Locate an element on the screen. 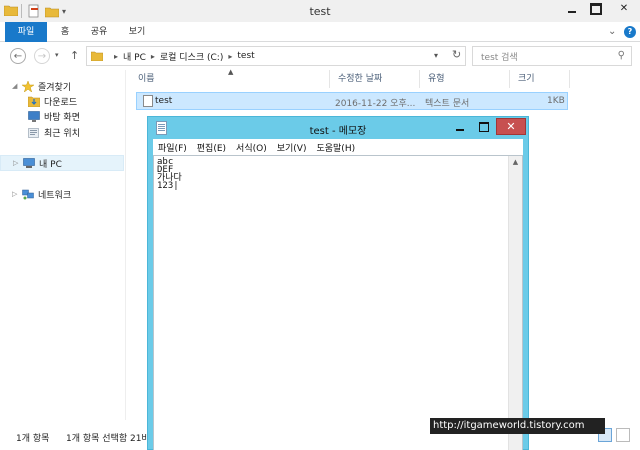  search-icon: ⚲ is located at coordinates (621, 55).